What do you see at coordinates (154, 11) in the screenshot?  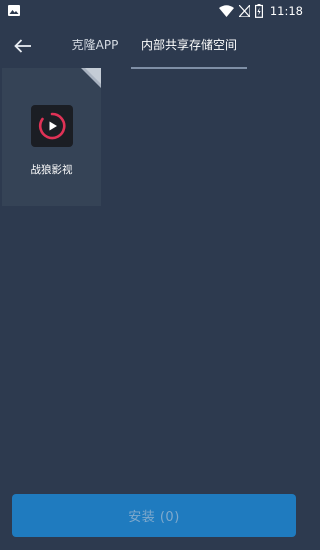 I see `status-bar: 11:18` at bounding box center [154, 11].